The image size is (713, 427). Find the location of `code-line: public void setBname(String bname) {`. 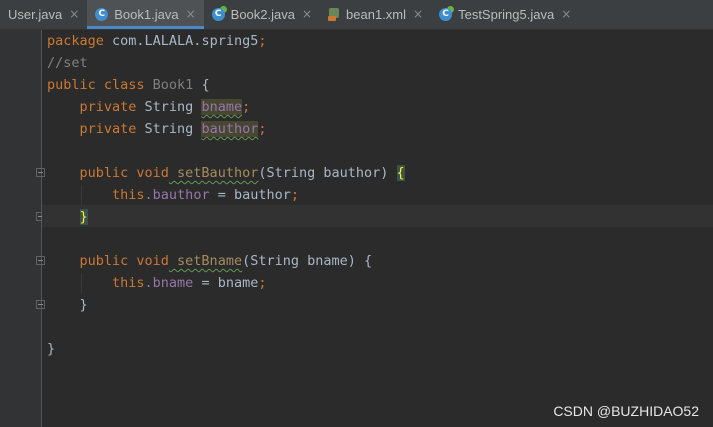

code-line: public void setBname(String bname) { is located at coordinates (210, 261).